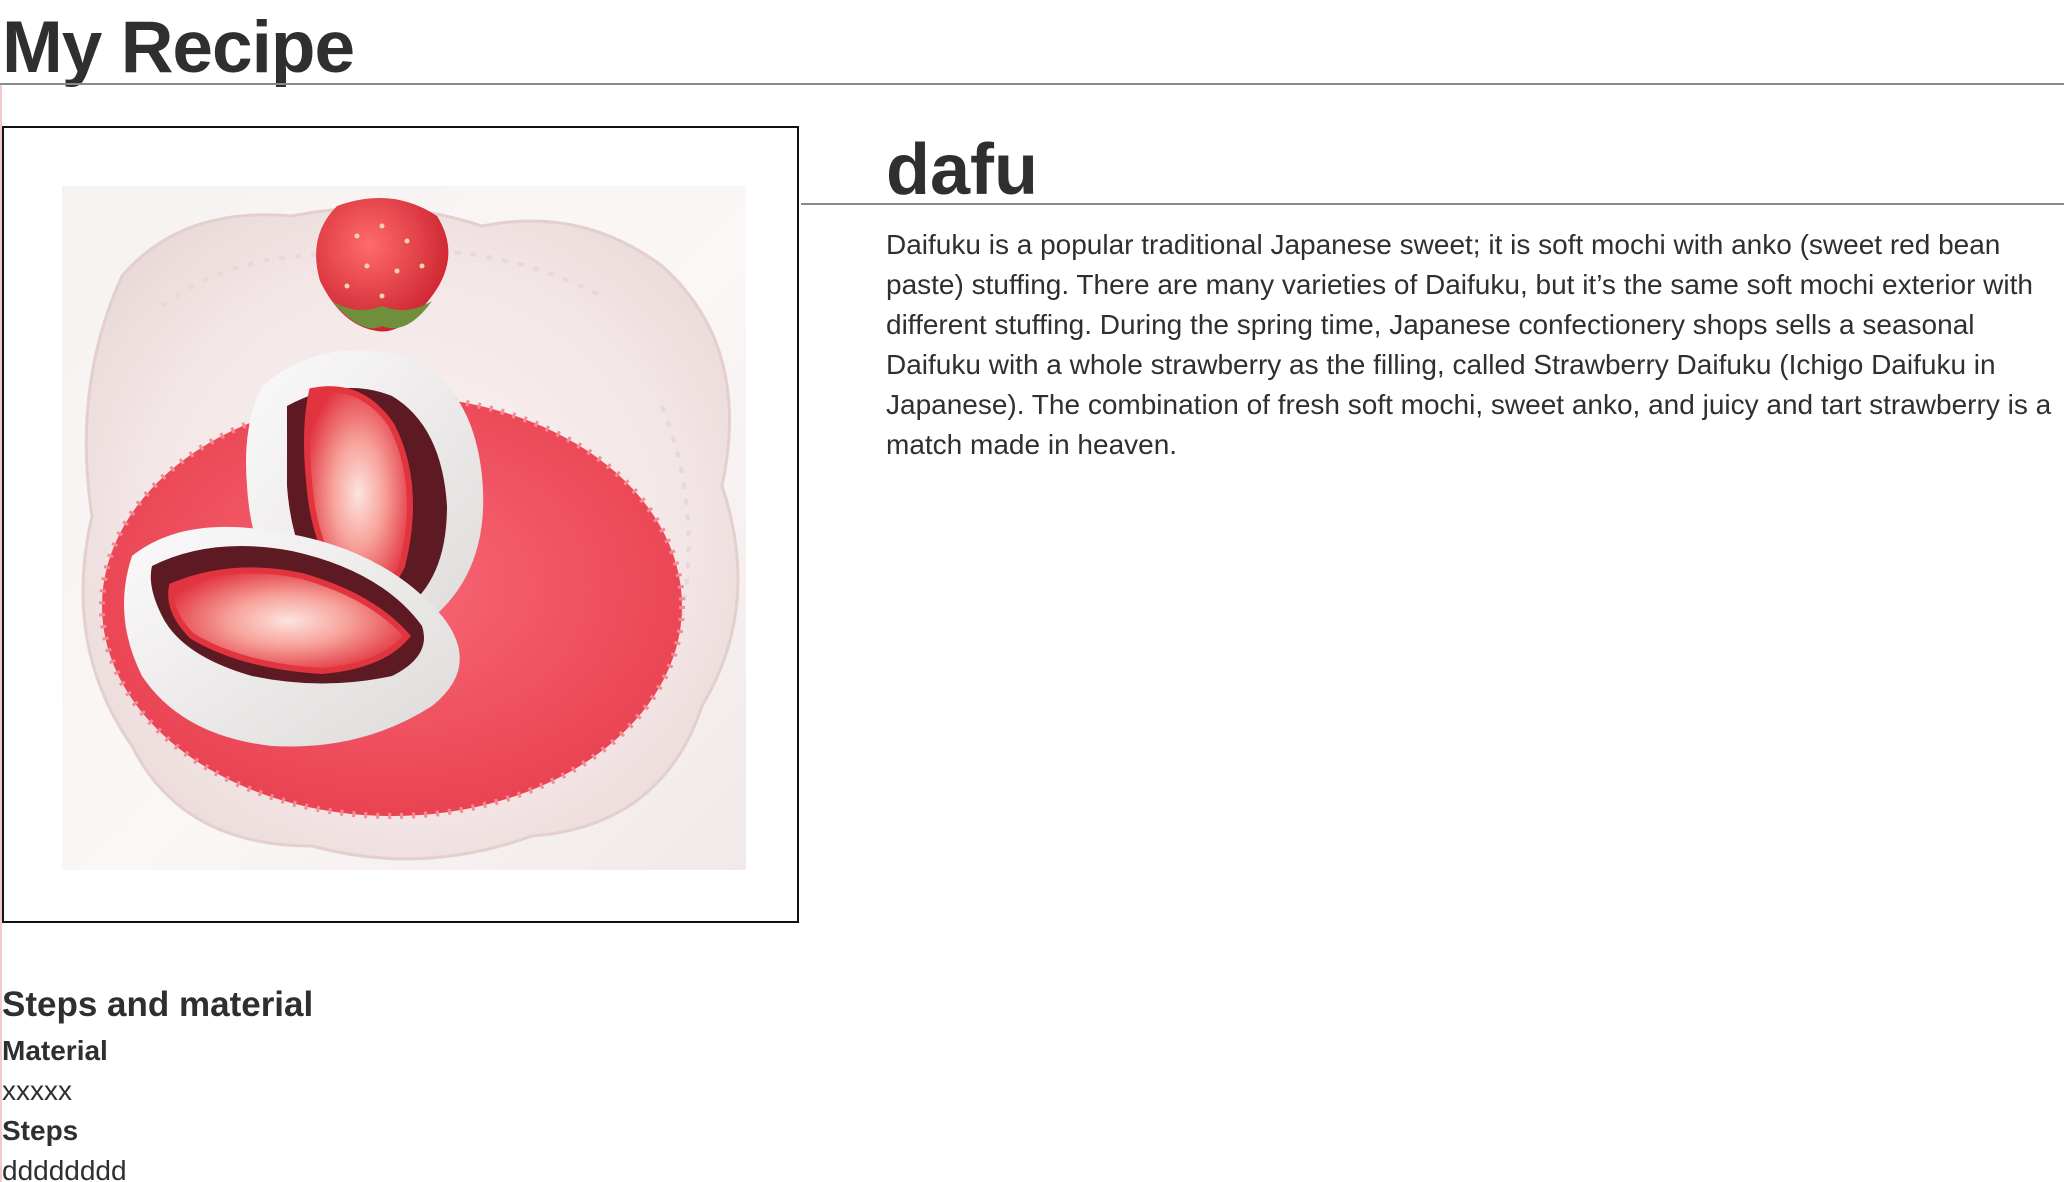 This screenshot has height=1182, width=2064. Describe the element at coordinates (1032, 84) in the screenshot. I see `title-divider` at that location.